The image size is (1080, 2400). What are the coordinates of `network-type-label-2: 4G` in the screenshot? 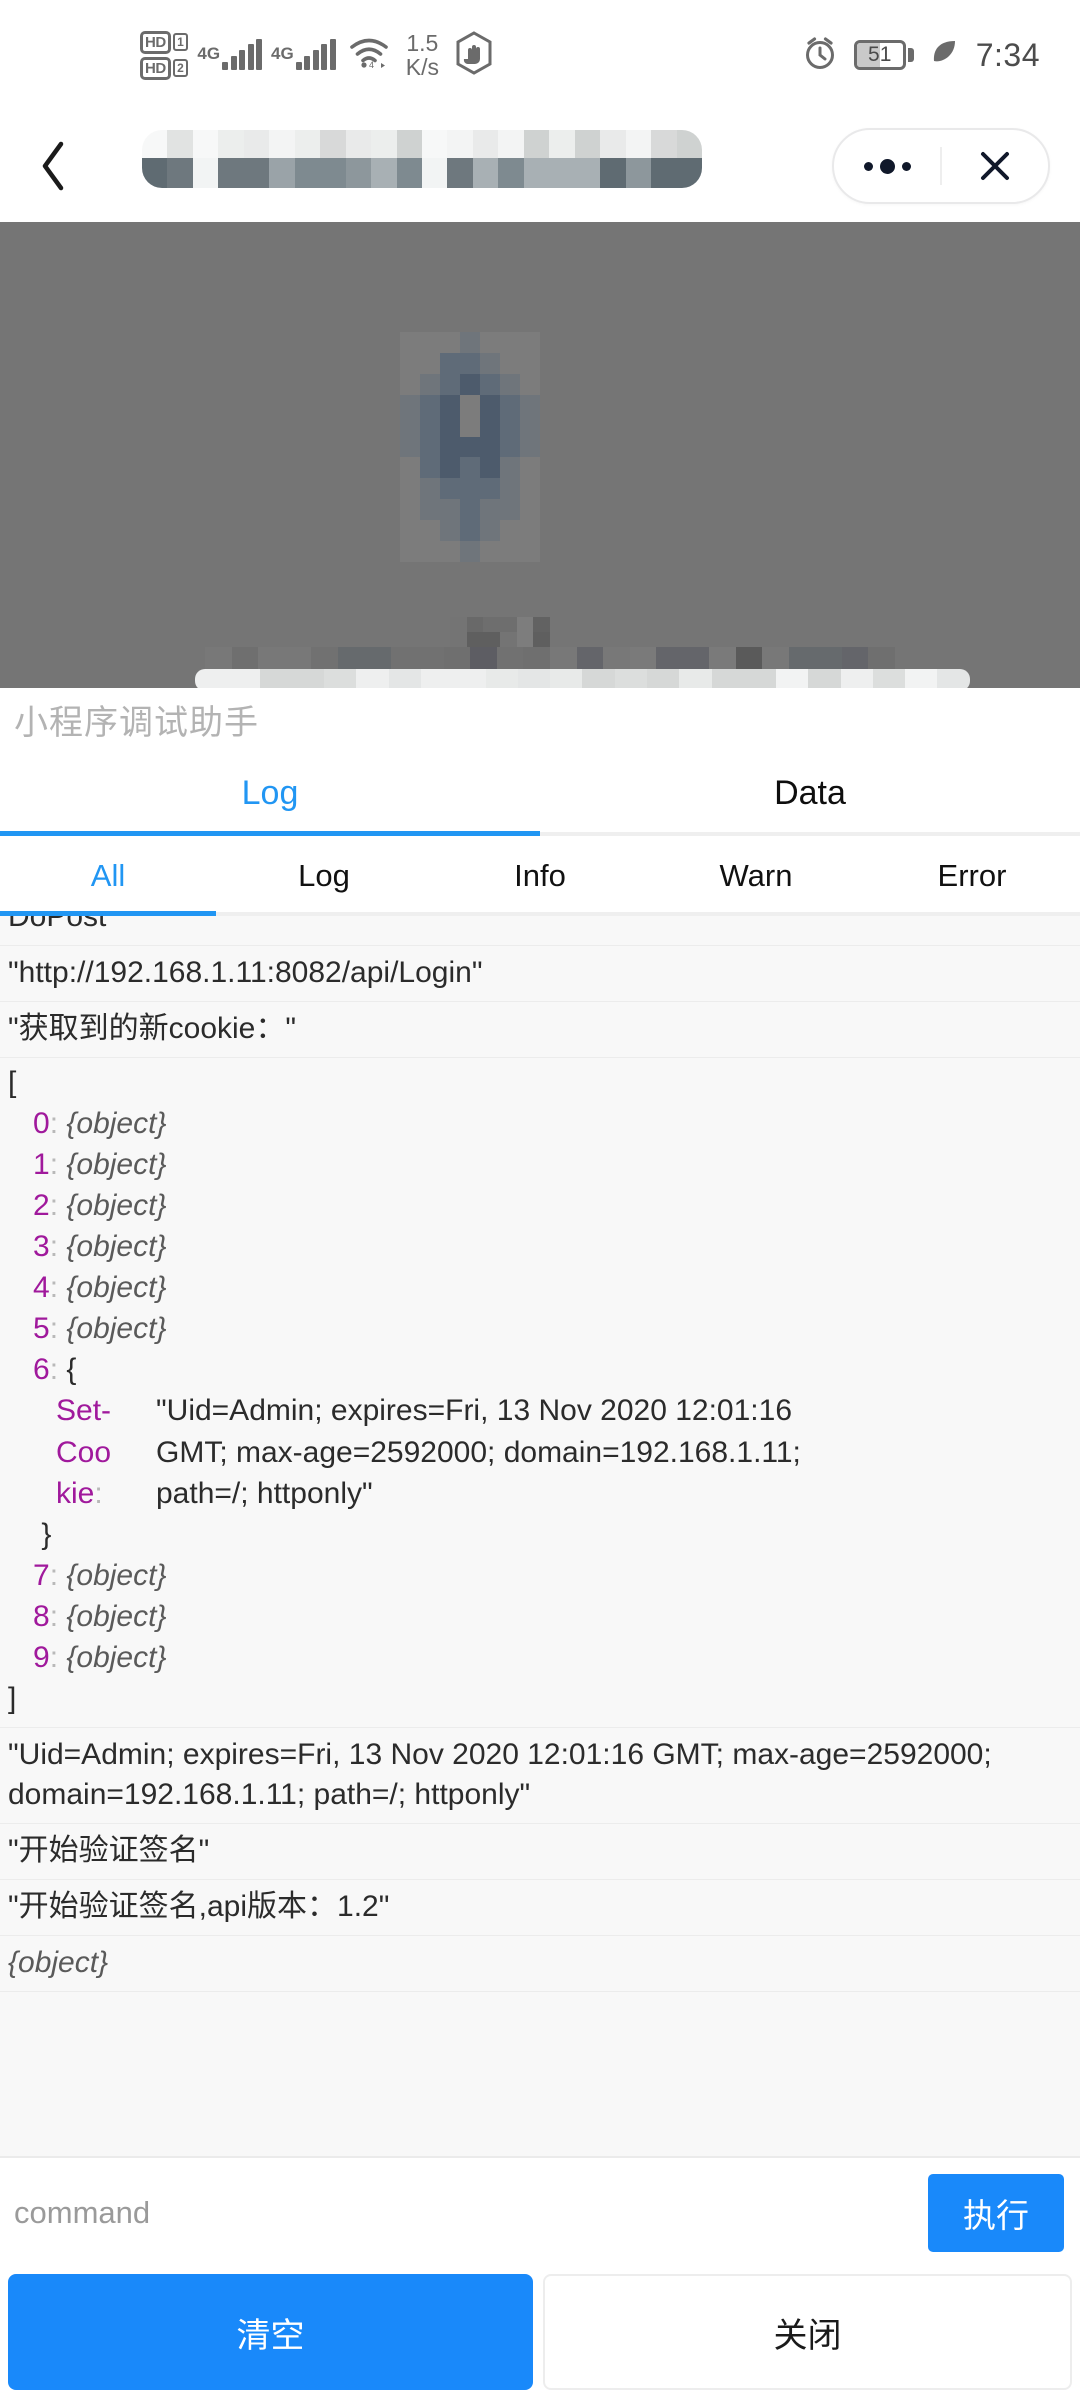 It's located at (282, 53).